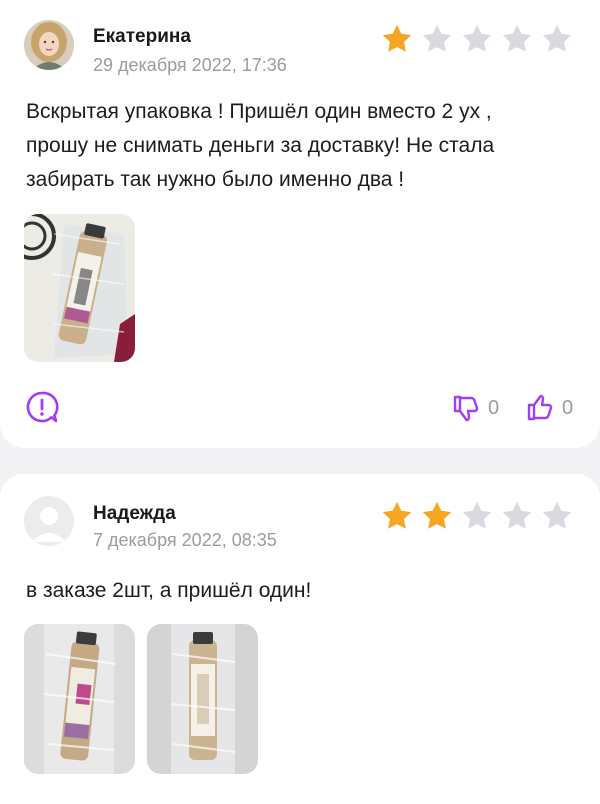 The image size is (600, 804). I want to click on like-count: 0, so click(568, 407).